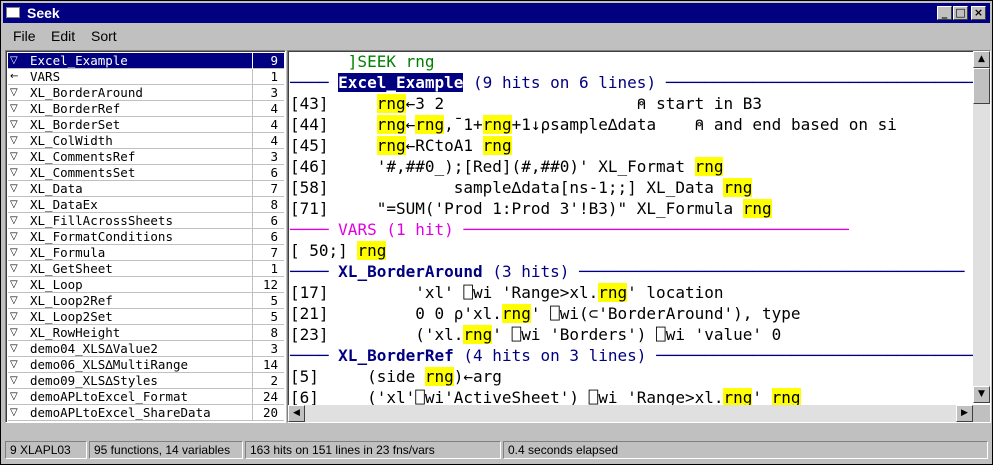  I want to click on scroll-left-button: ◀, so click(296, 413).